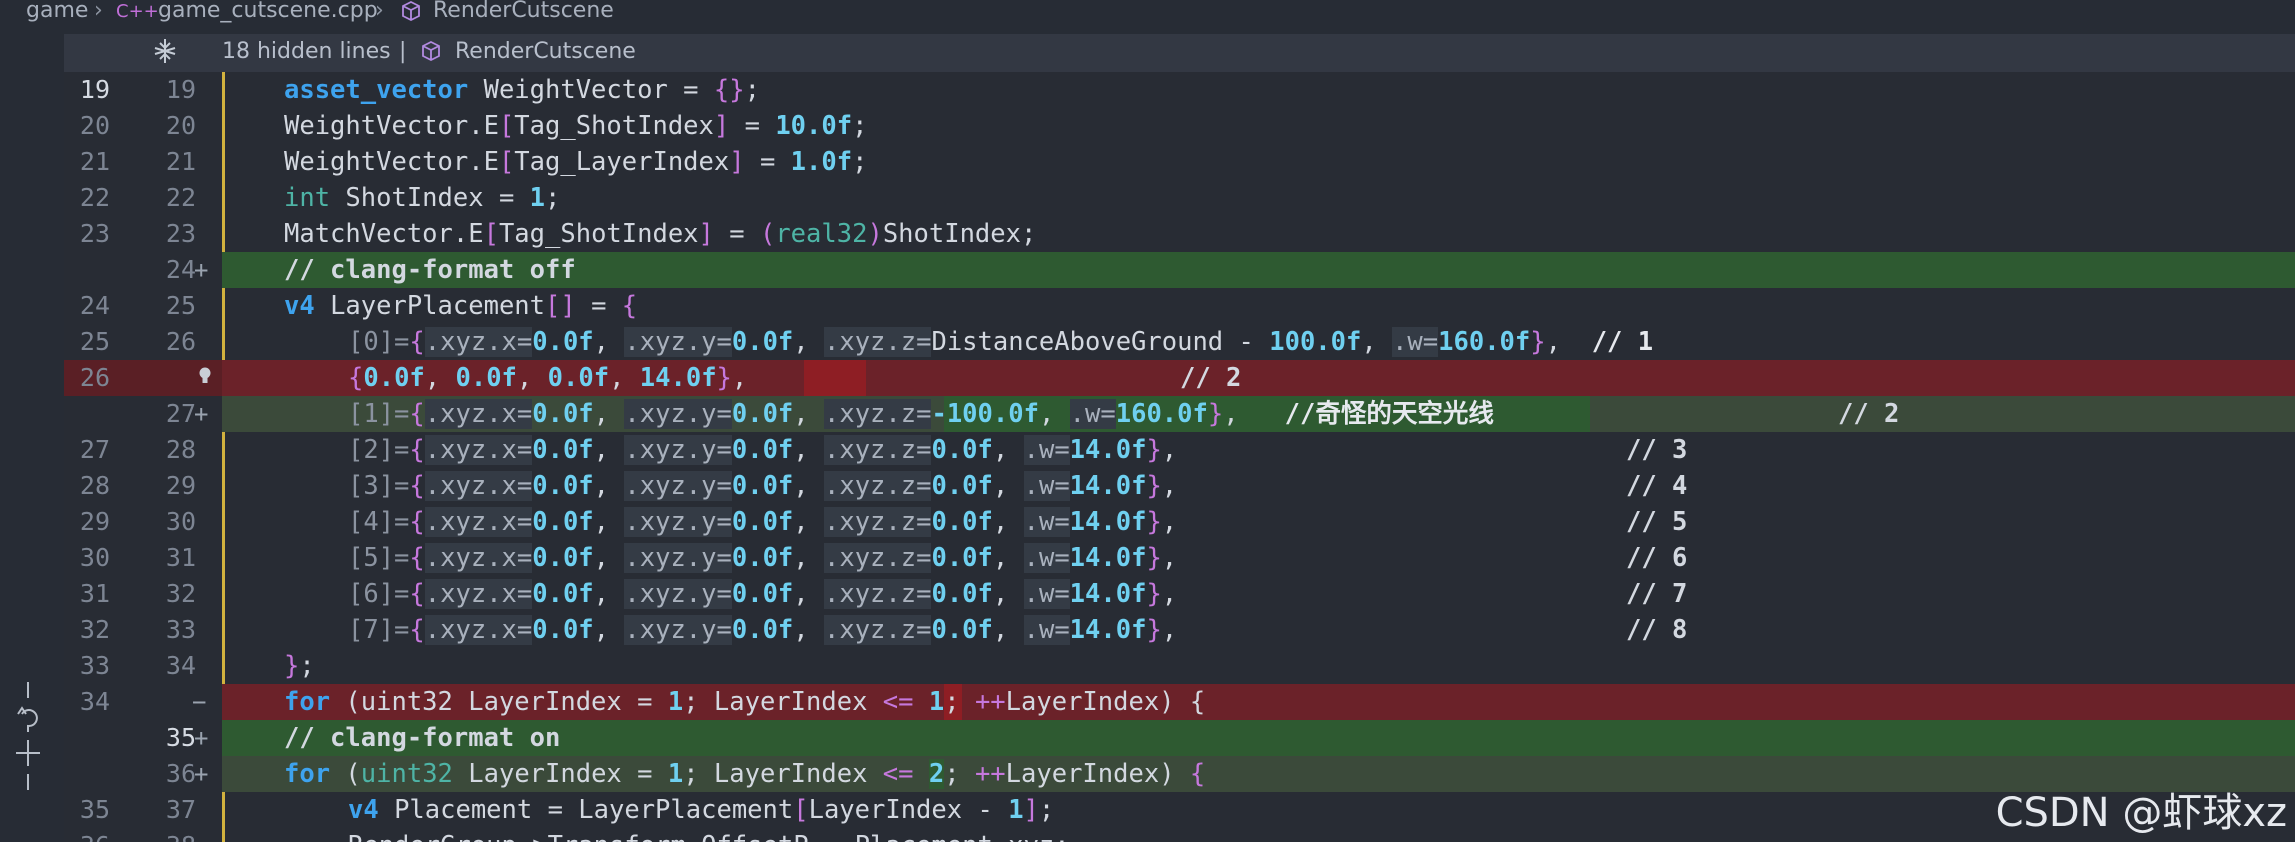  Describe the element at coordinates (1179, 270) in the screenshot. I see `added-line: 24 + // clang-format off` at that location.